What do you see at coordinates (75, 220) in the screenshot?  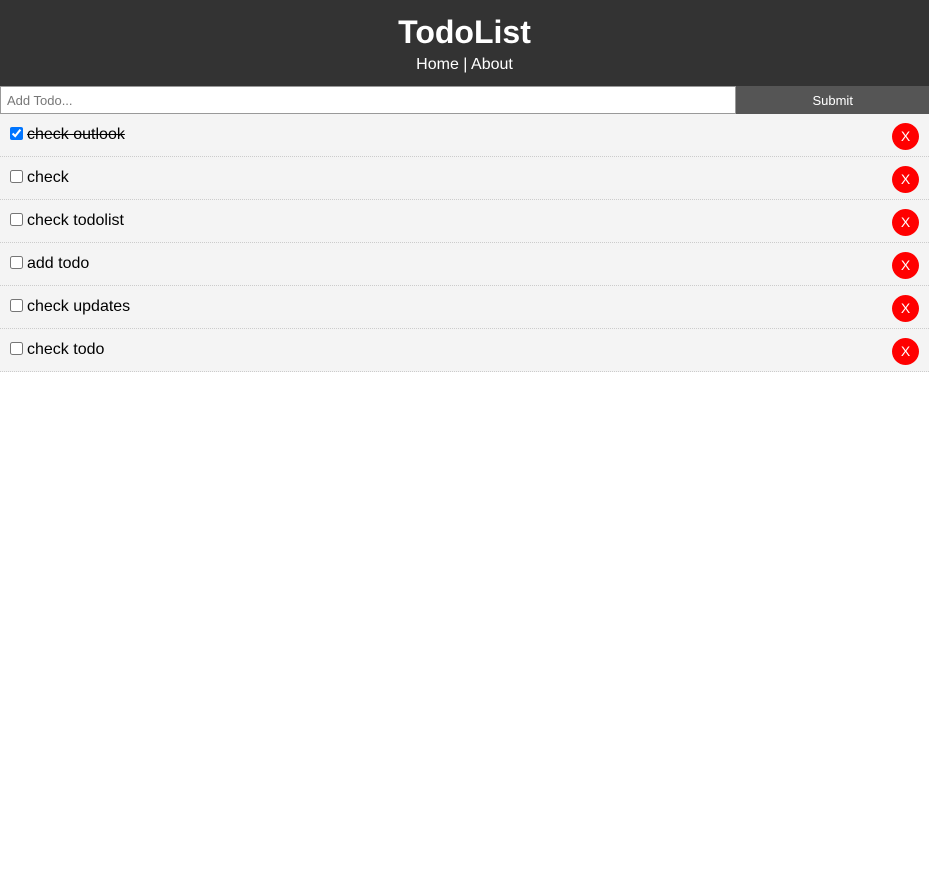 I see `todo-title: check todolist` at bounding box center [75, 220].